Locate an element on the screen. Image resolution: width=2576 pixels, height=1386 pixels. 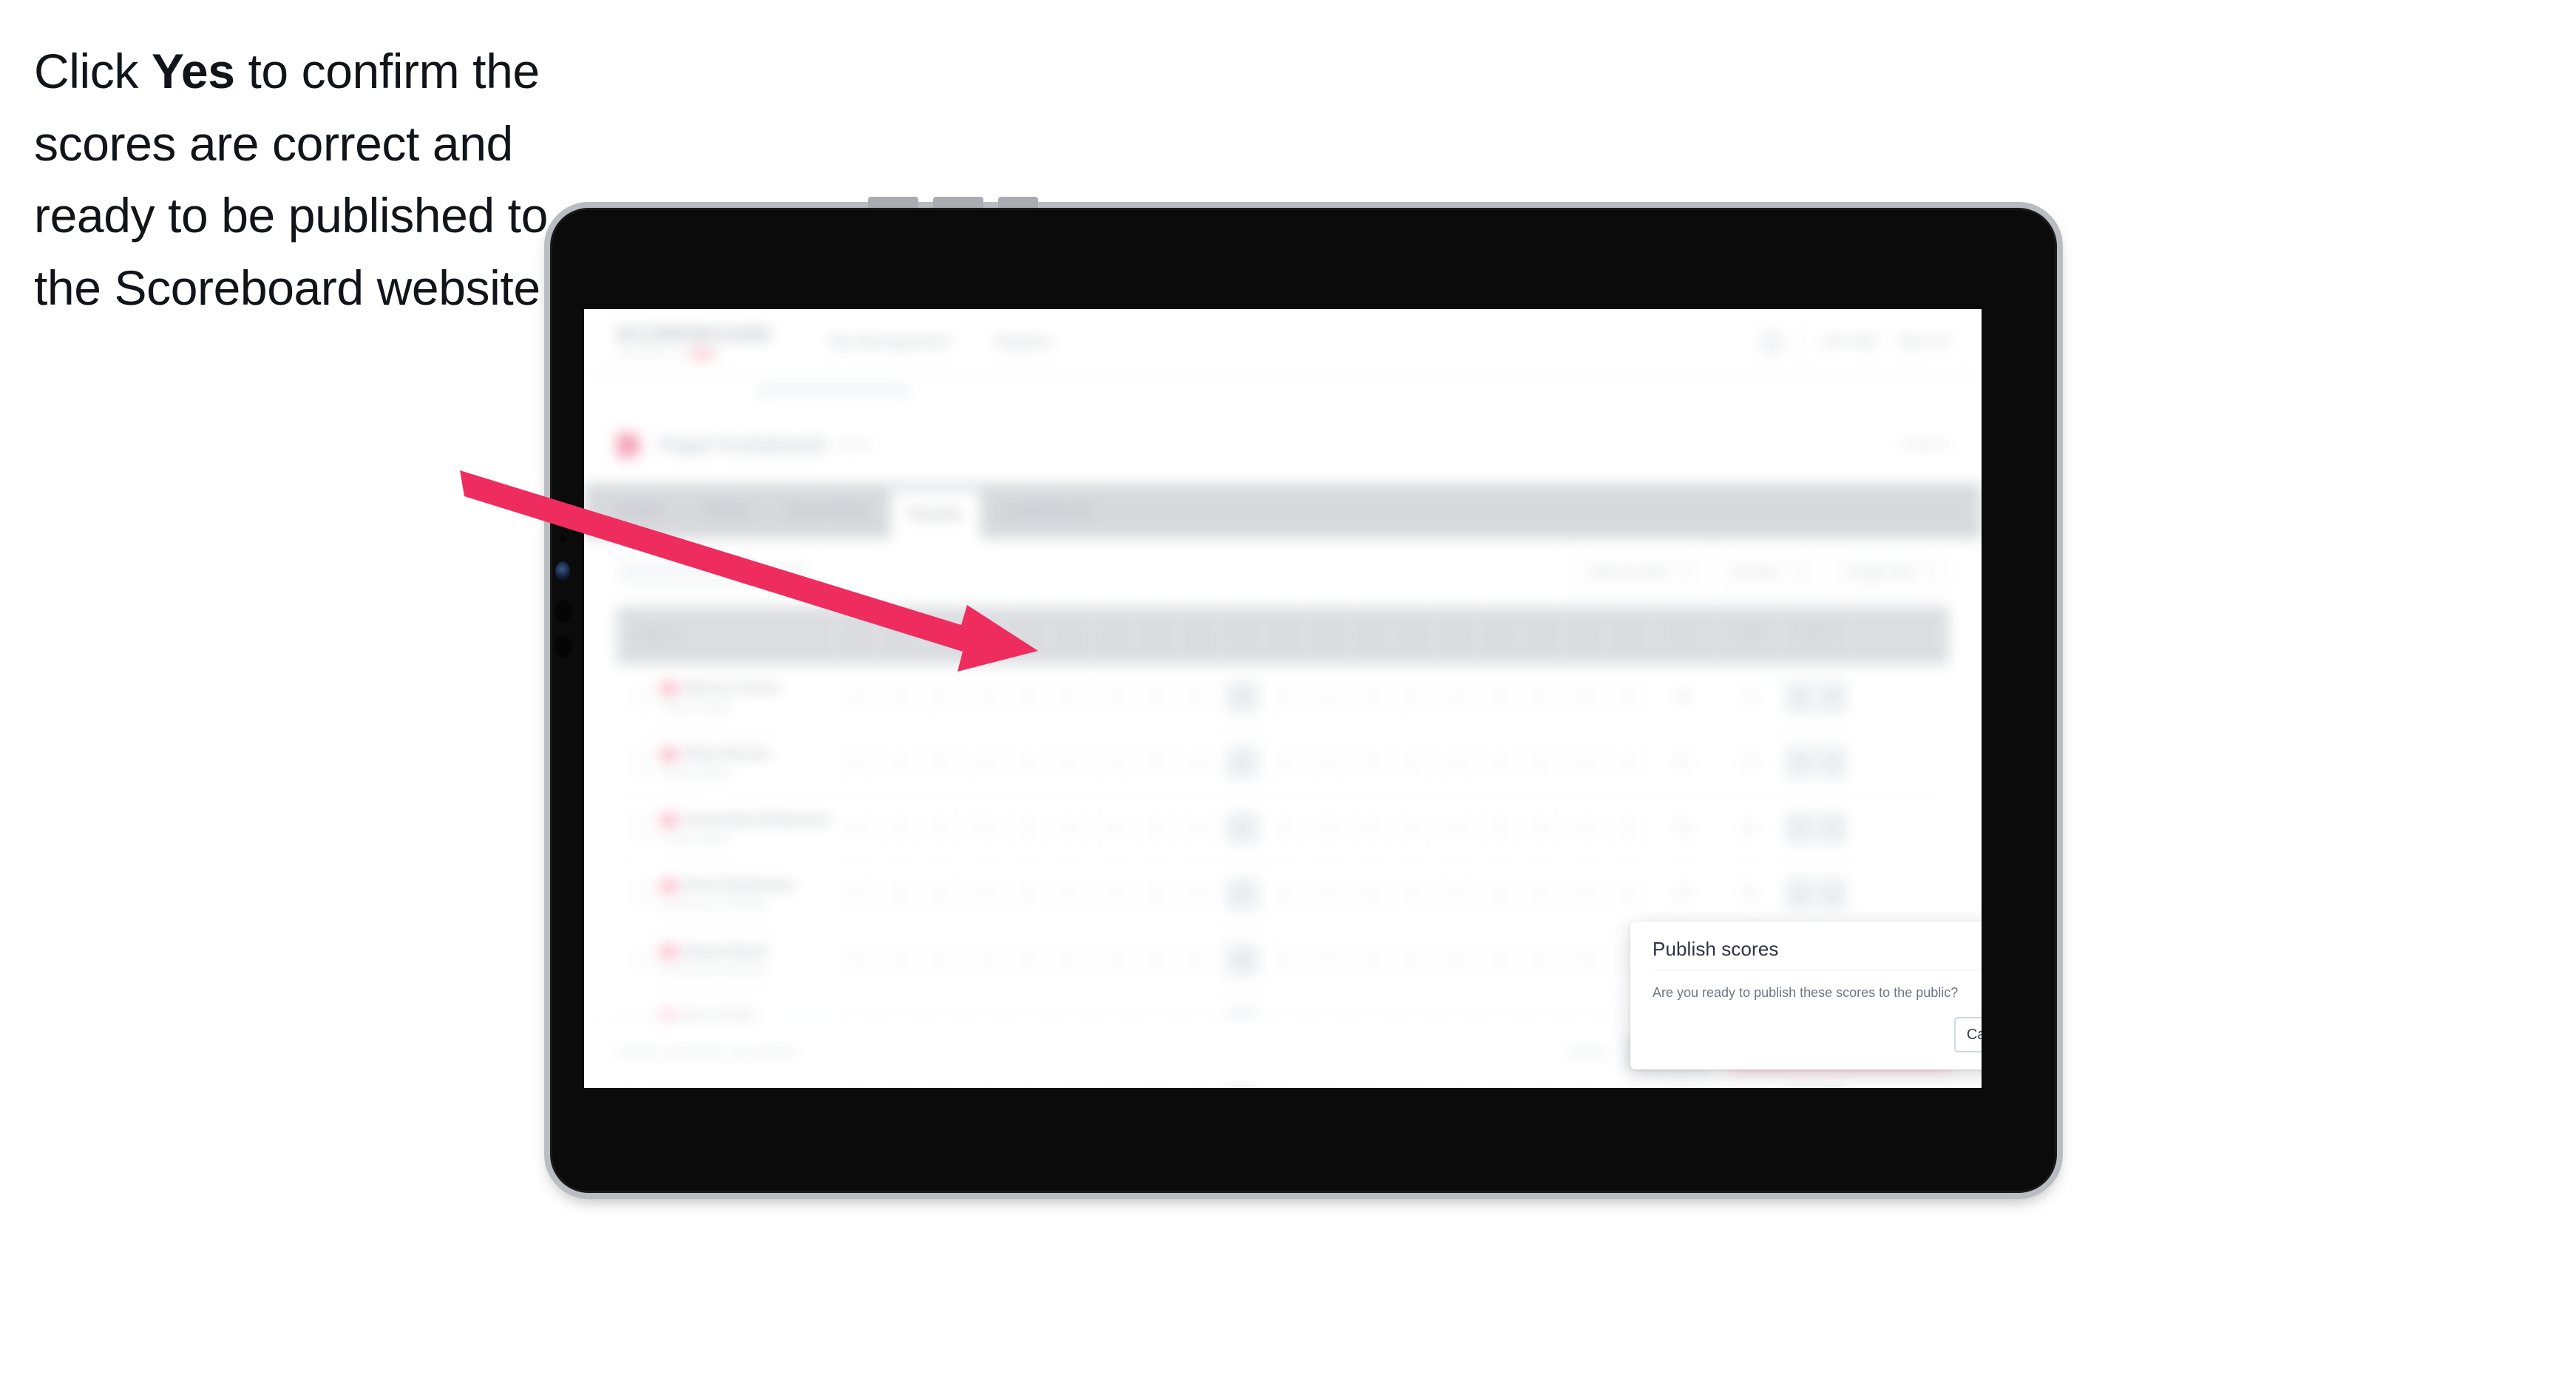
tab-leaderboard: Leaderboard is located at coordinates (1046, 511).